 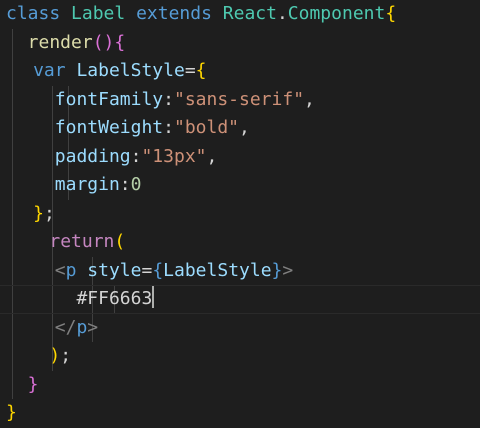 I want to click on code-token: React, so click(x=249, y=13).